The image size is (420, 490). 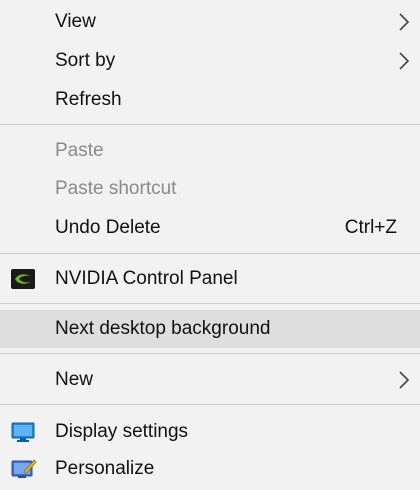 I want to click on menu-item-new: New, so click(x=210, y=380).